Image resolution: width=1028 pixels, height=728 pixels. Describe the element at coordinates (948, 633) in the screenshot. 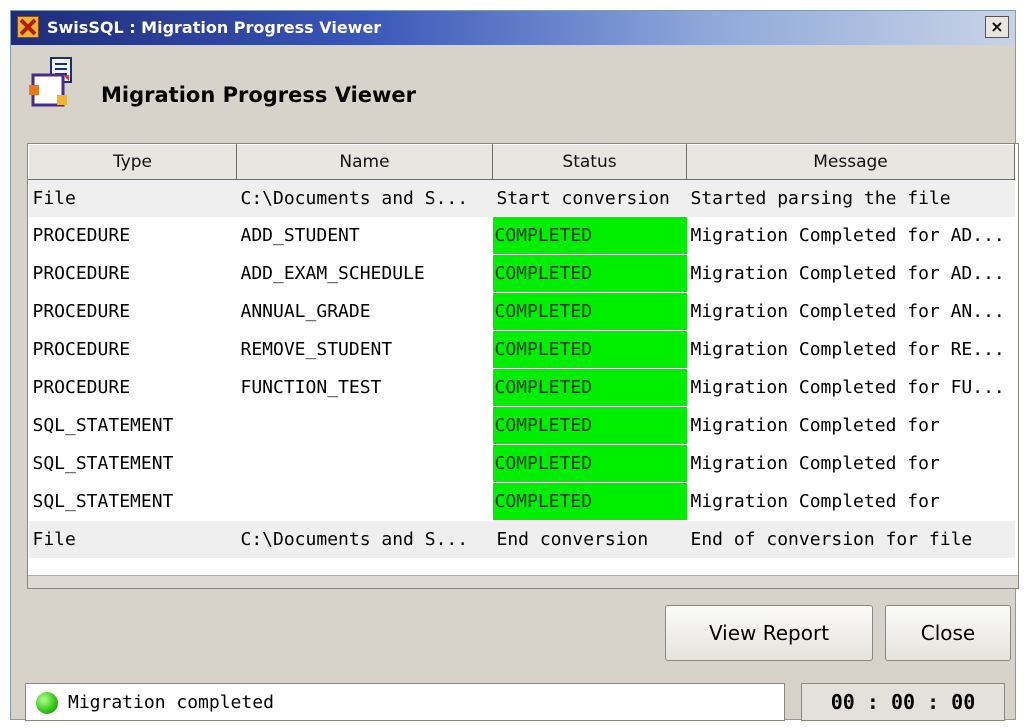

I see `close-button: Close` at that location.